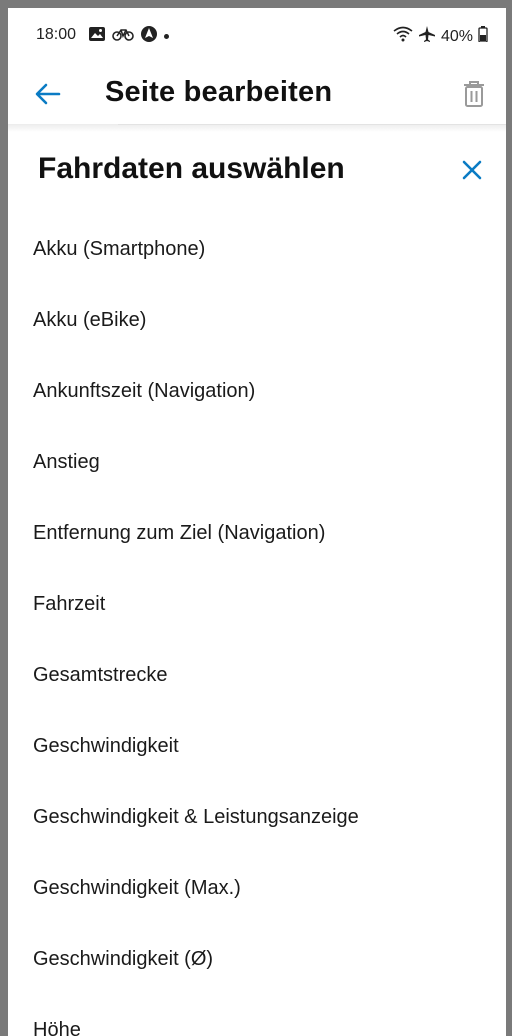  Describe the element at coordinates (191, 168) in the screenshot. I see `sheet-title: Fahrdaten auswählen` at that location.